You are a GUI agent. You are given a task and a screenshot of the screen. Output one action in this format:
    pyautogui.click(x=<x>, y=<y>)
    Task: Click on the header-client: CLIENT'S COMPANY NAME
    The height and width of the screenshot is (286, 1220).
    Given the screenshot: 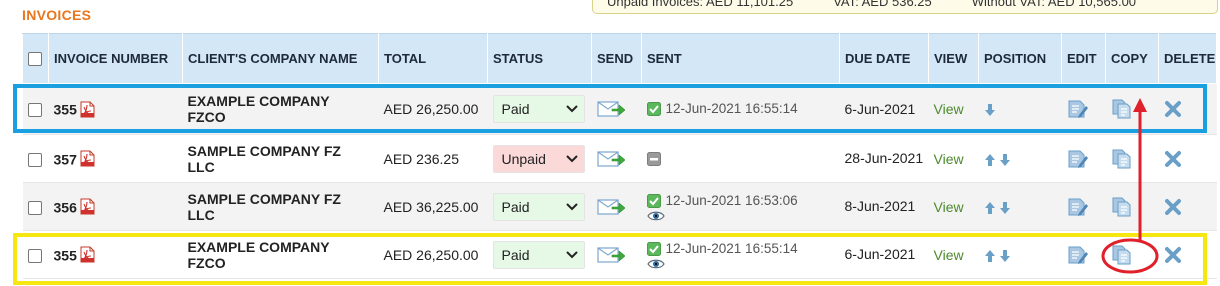 What is the action you would take?
    pyautogui.click(x=280, y=58)
    